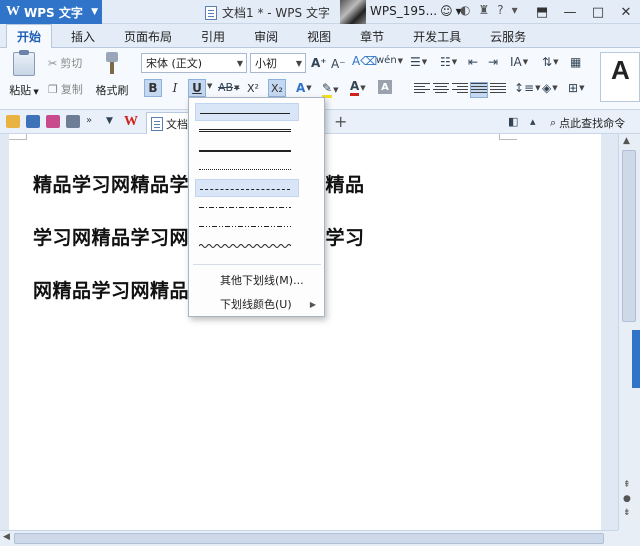  Describe the element at coordinates (629, 538) in the screenshot. I see `scroll-corner` at that location.